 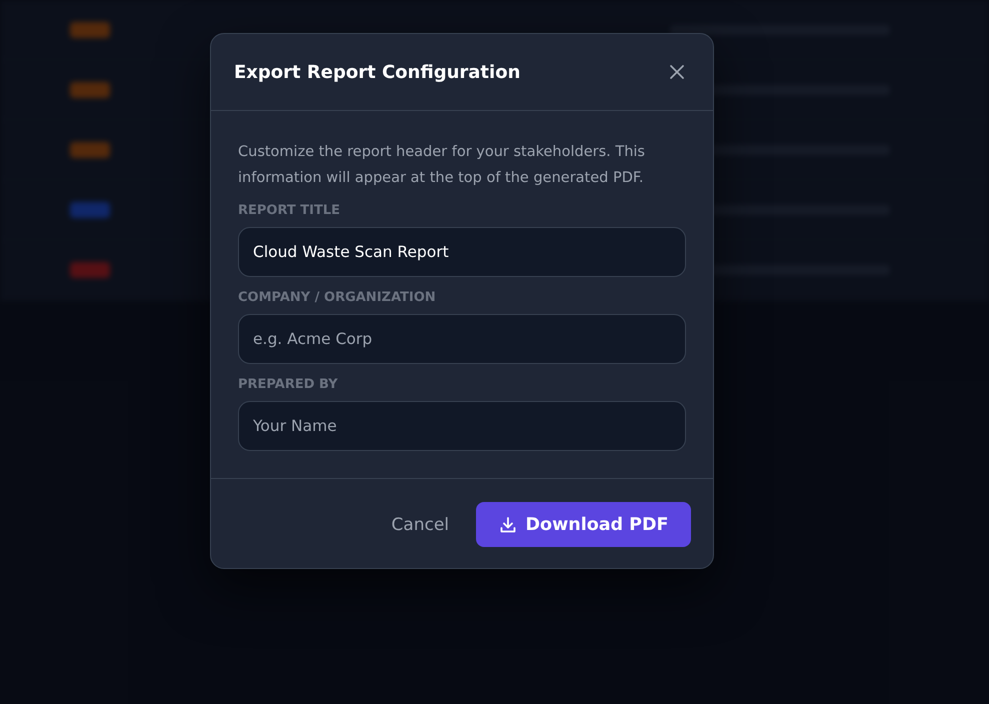 I want to click on close-button, so click(x=677, y=72).